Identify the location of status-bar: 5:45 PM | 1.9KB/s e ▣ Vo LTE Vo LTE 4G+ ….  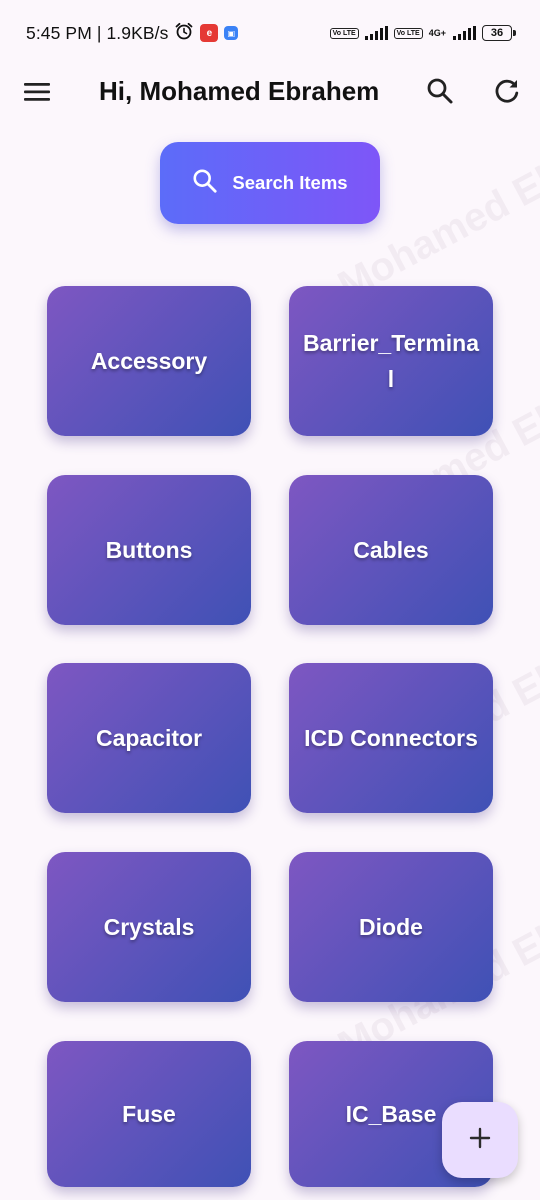
(270, 33).